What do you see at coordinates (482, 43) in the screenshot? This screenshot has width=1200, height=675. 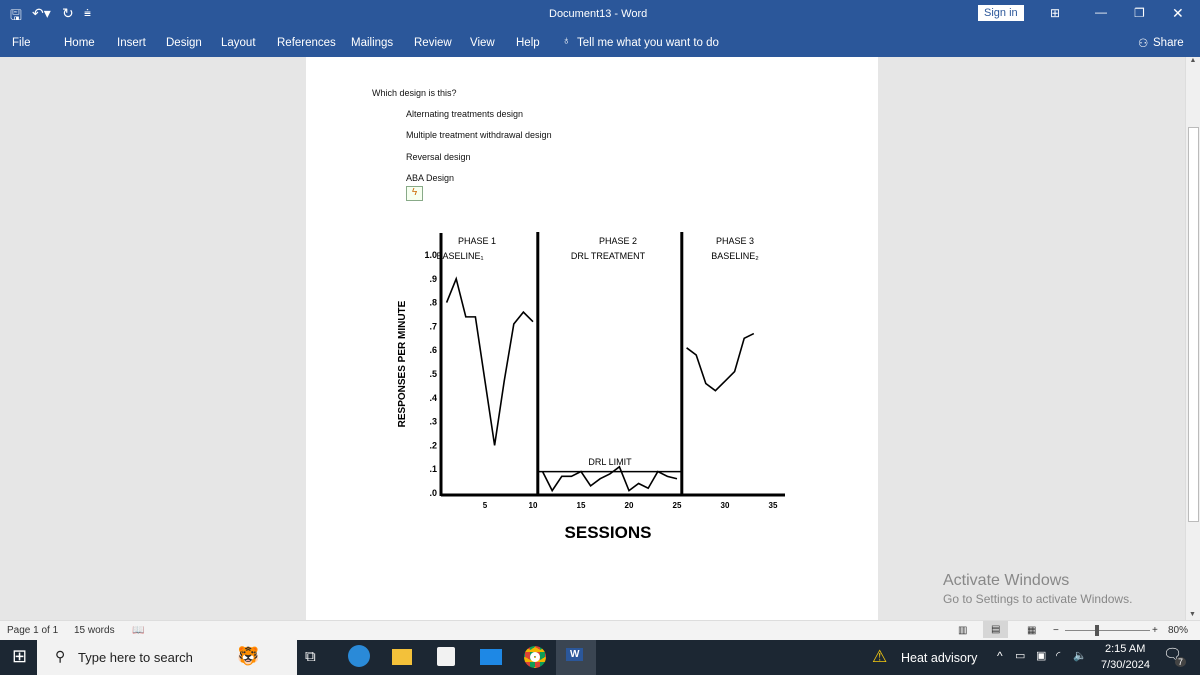 I see `tab-view: View` at bounding box center [482, 43].